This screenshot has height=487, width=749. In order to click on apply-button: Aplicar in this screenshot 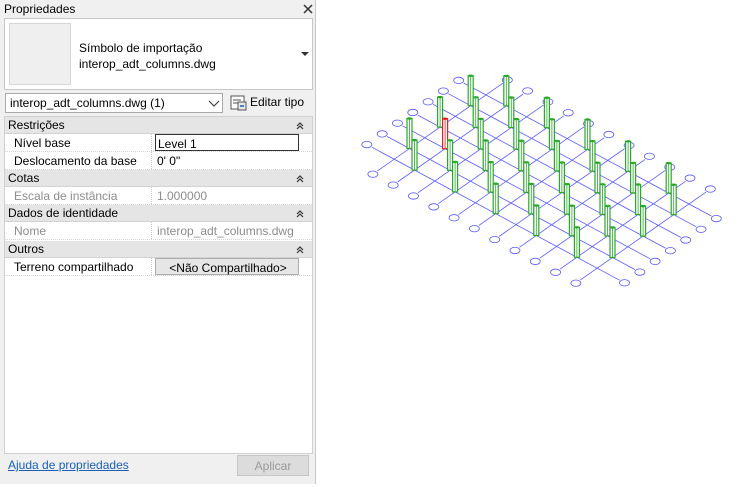, I will do `click(273, 465)`.